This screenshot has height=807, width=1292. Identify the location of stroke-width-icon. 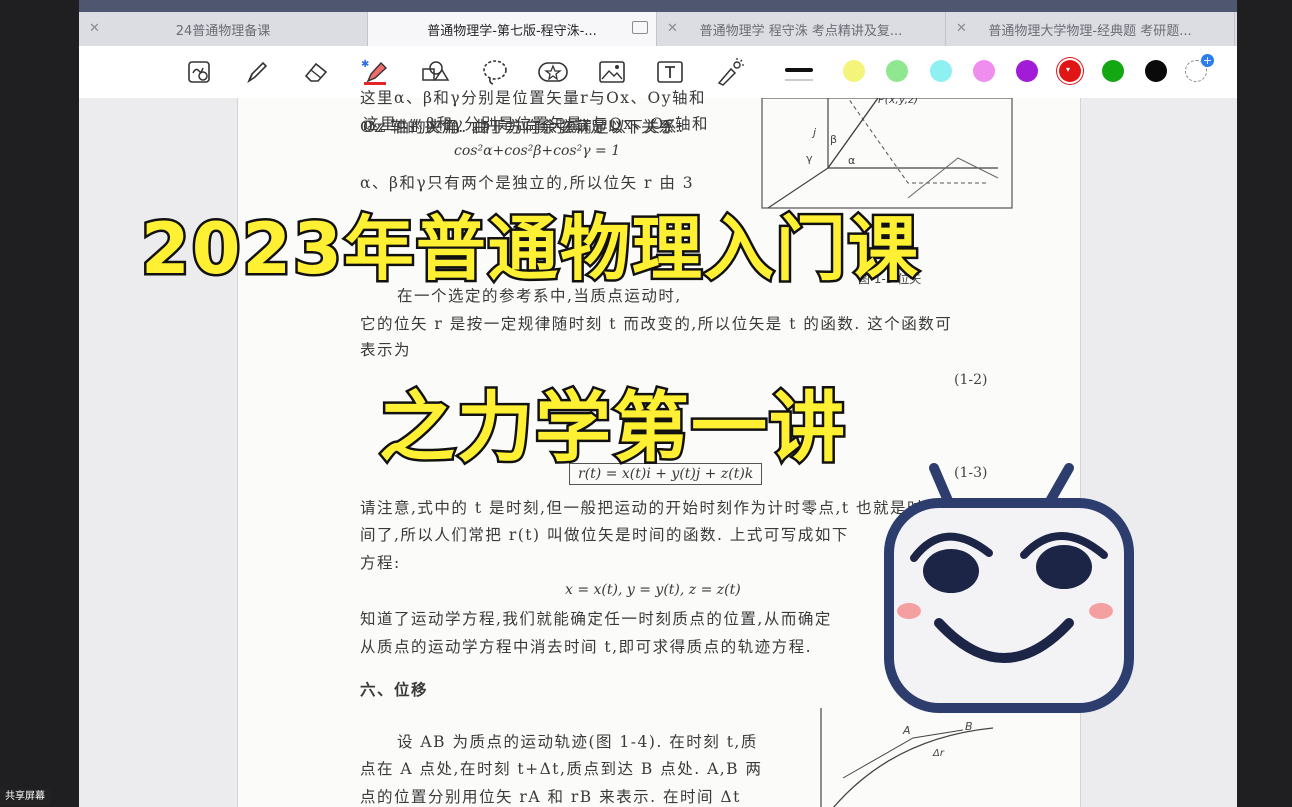
(799, 70).